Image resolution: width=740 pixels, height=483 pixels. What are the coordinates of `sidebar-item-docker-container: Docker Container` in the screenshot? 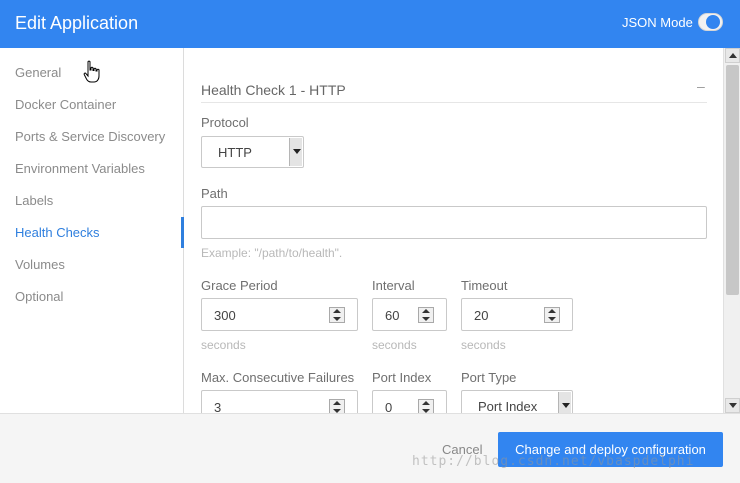 It's located at (65, 104).